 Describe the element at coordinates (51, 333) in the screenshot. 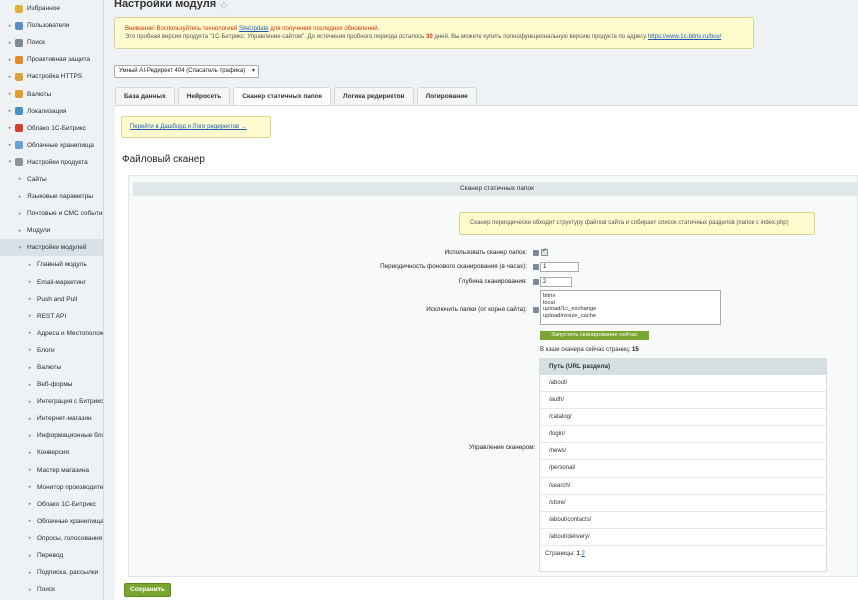

I see `sidebar-item: ▸ Адреса и Местоположения` at that location.